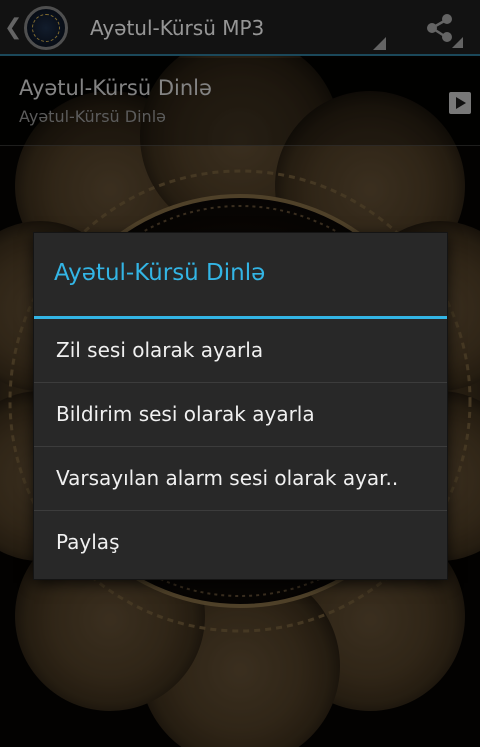  What do you see at coordinates (160, 350) in the screenshot?
I see `option-label: Zil sesi olarak ayarla` at bounding box center [160, 350].